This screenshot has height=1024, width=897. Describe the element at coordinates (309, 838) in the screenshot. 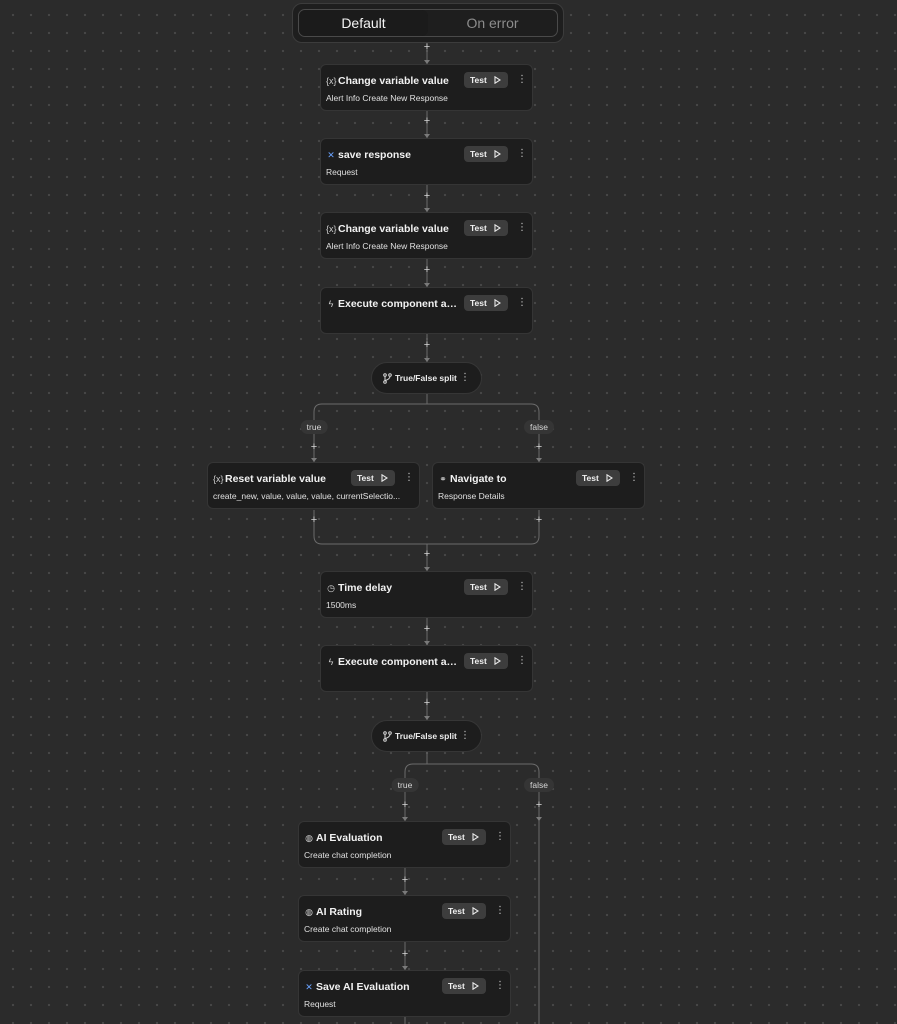

I see `ai-model-icon: ◍` at that location.